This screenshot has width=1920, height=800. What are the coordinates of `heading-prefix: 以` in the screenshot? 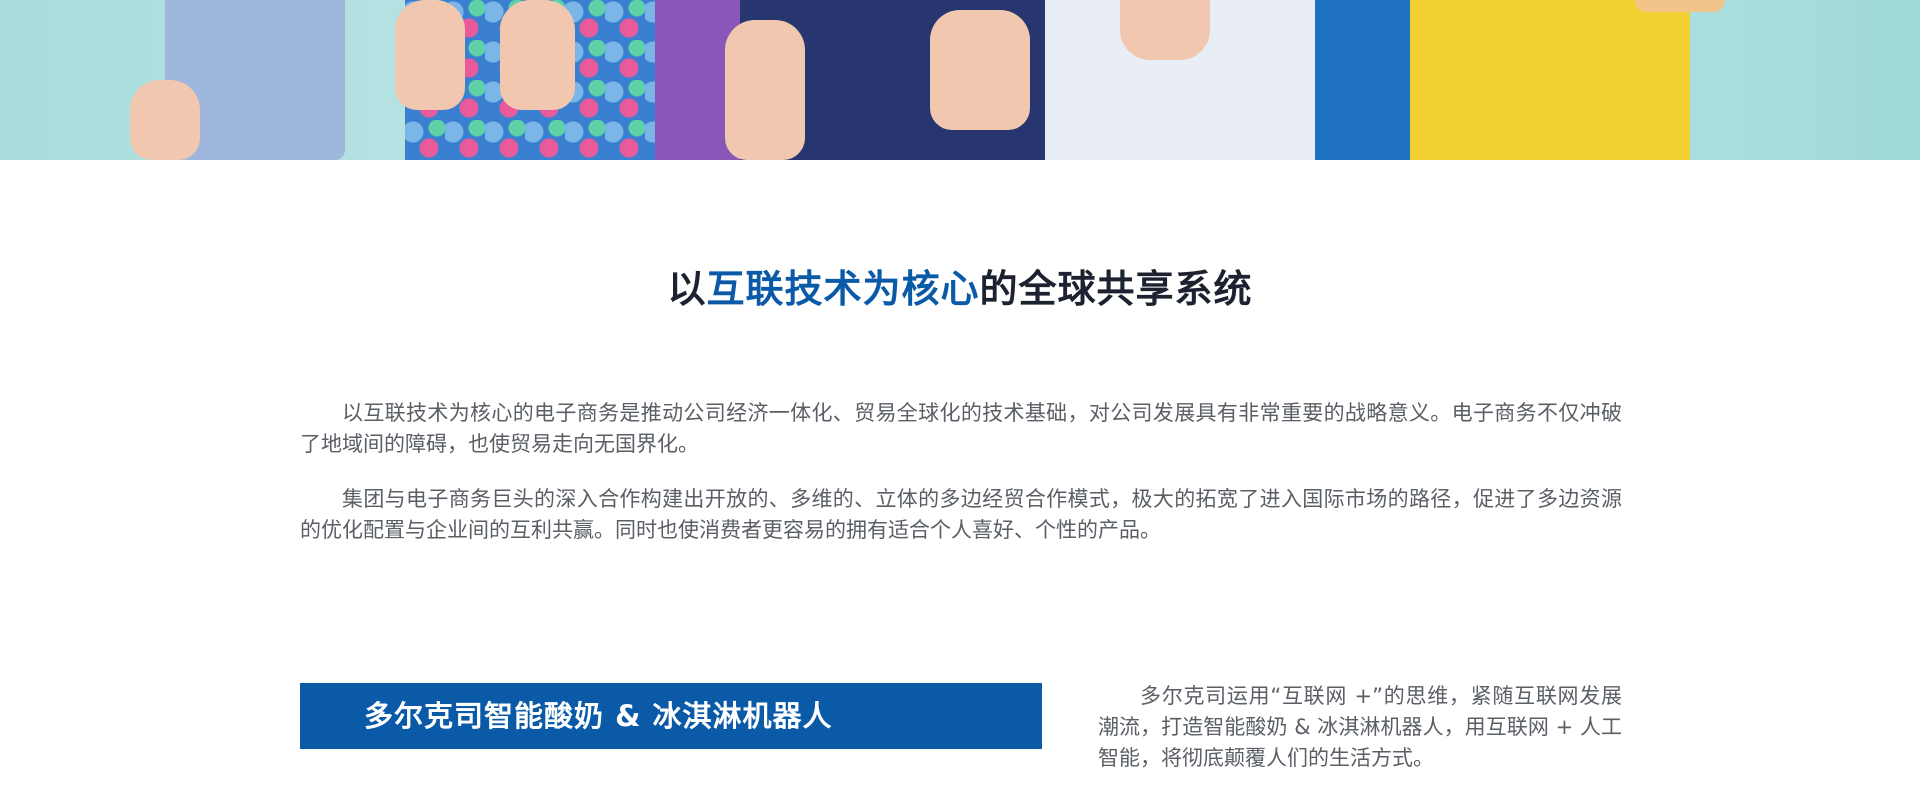 It's located at (687, 289).